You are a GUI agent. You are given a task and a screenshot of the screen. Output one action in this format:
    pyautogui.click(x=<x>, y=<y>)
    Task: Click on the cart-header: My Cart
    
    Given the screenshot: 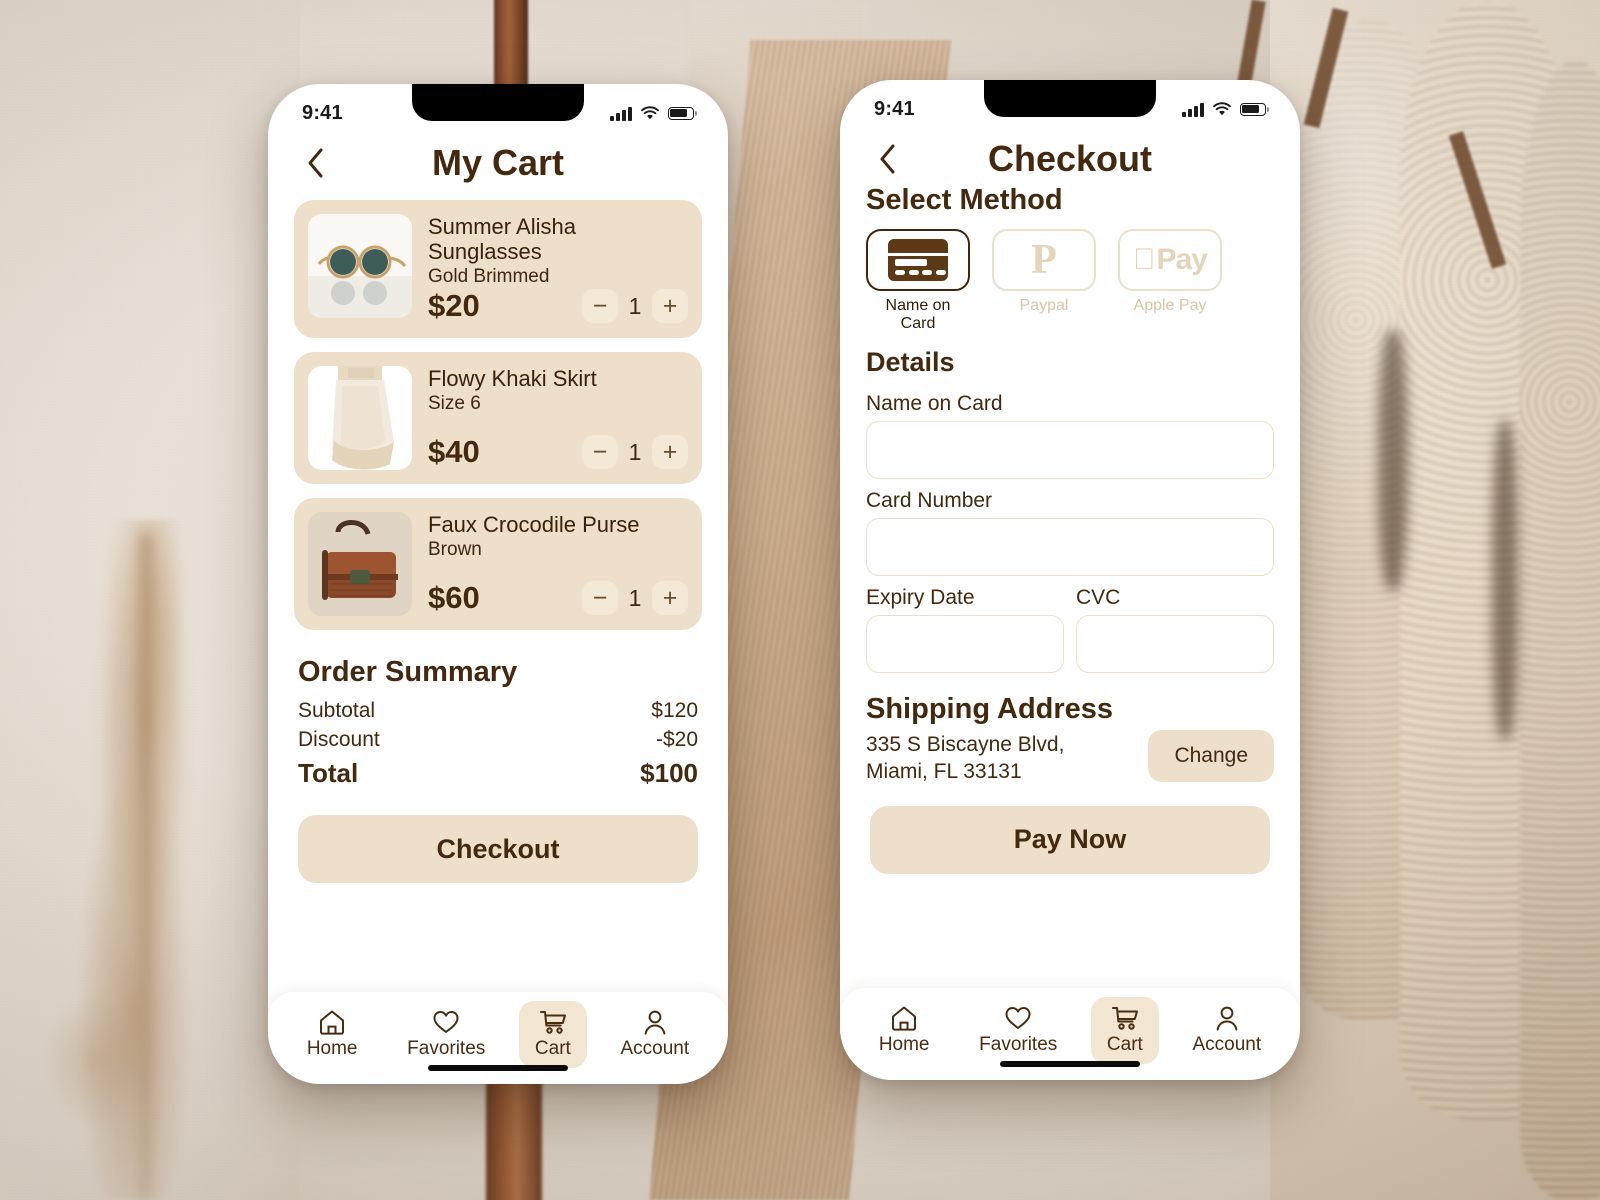 What is the action you would take?
    pyautogui.click(x=498, y=161)
    